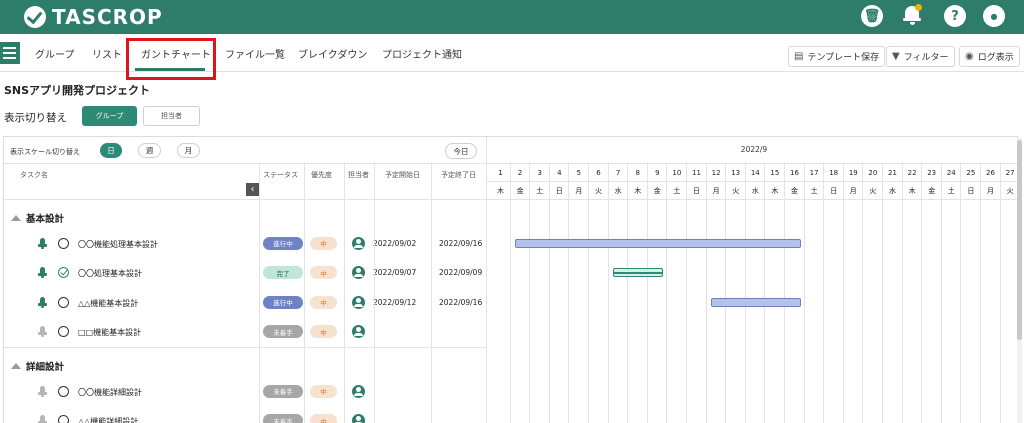 This screenshot has width=1024, height=423. Describe the element at coordinates (283, 273) in the screenshot. I see `status-badge: 完了` at that location.